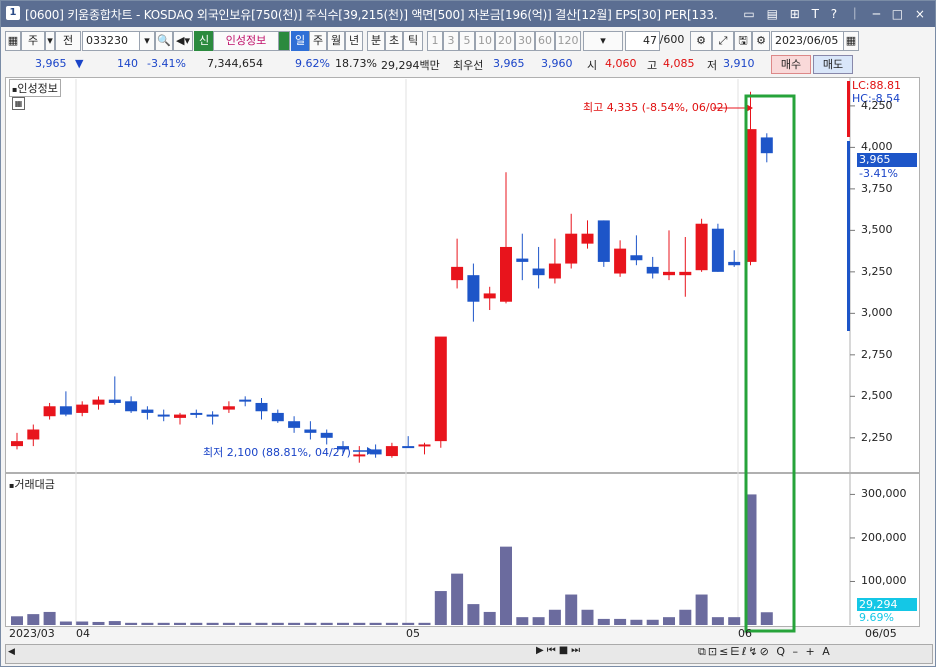  I want to click on scroll-left-icon: ◀, so click(11, 652).